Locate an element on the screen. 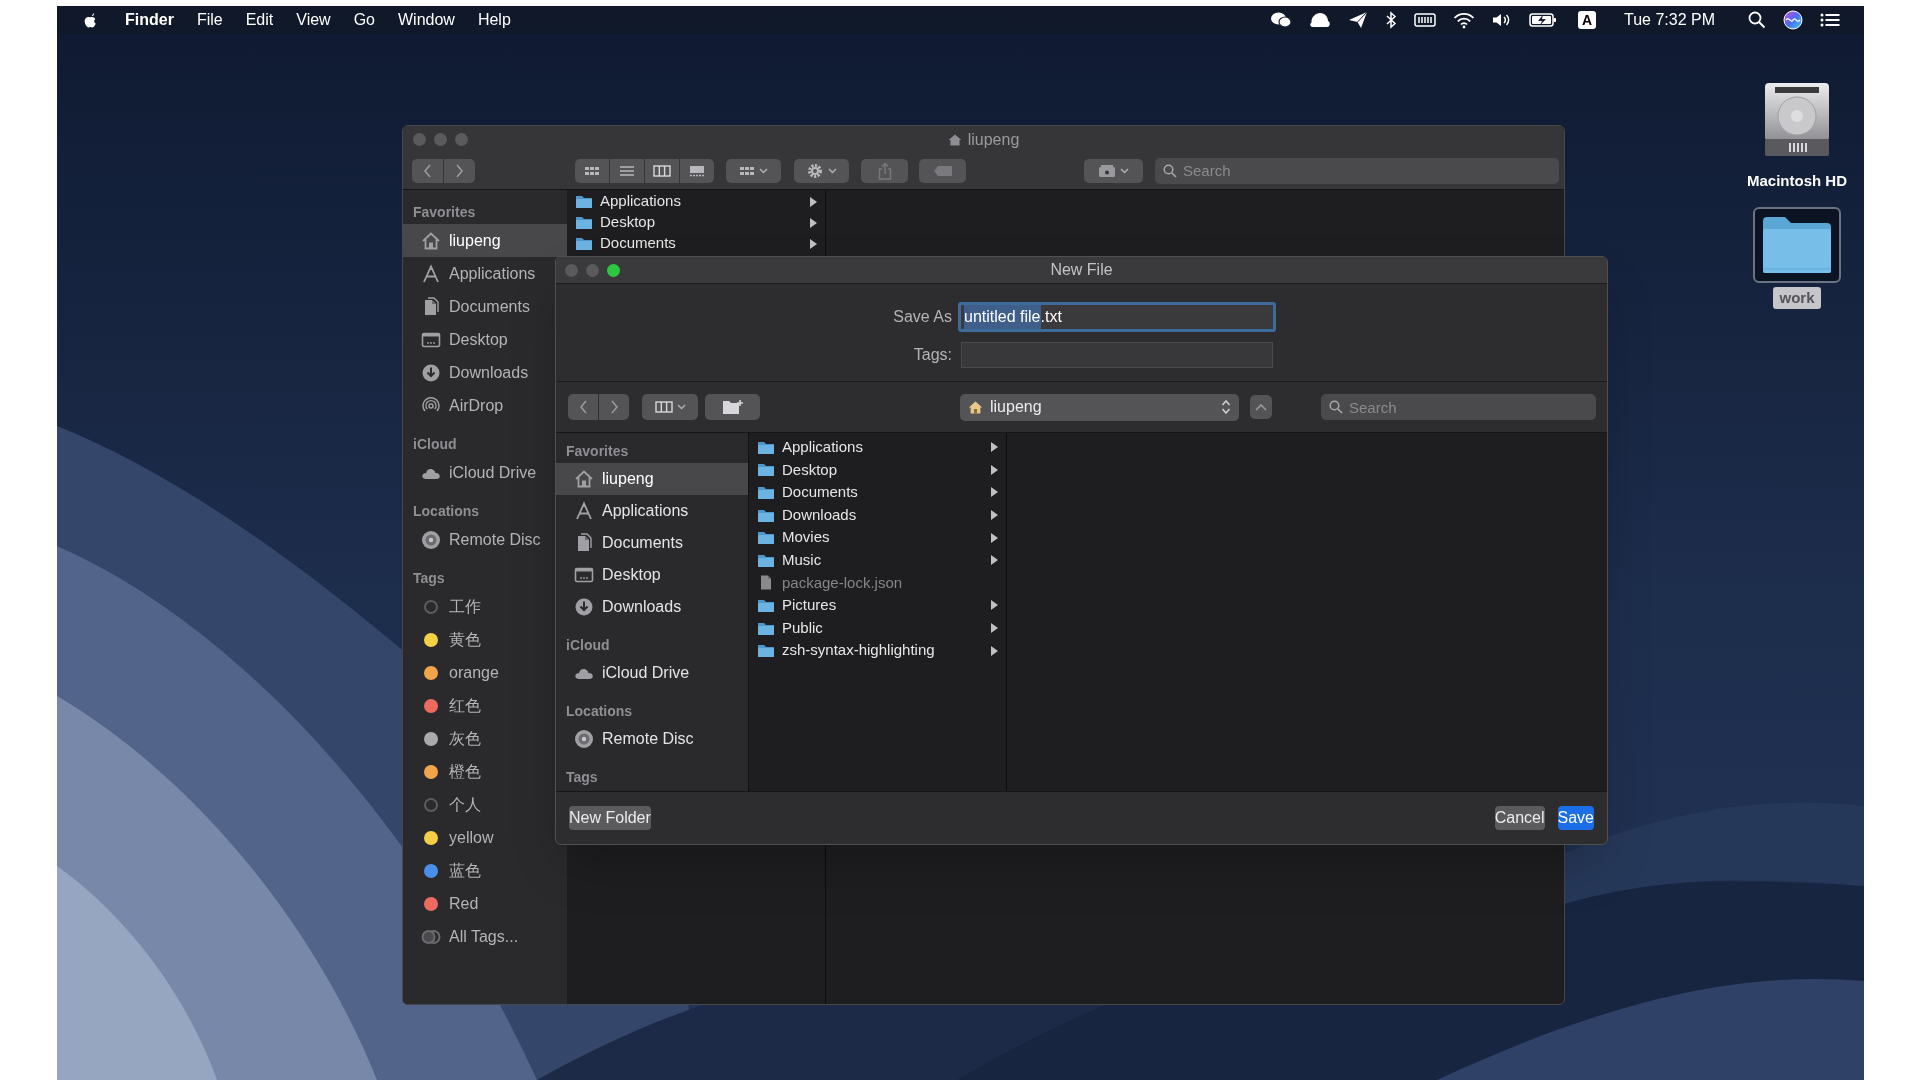 This screenshot has height=1080, width=1920. cancel-button: Cancel is located at coordinates (1519, 818).